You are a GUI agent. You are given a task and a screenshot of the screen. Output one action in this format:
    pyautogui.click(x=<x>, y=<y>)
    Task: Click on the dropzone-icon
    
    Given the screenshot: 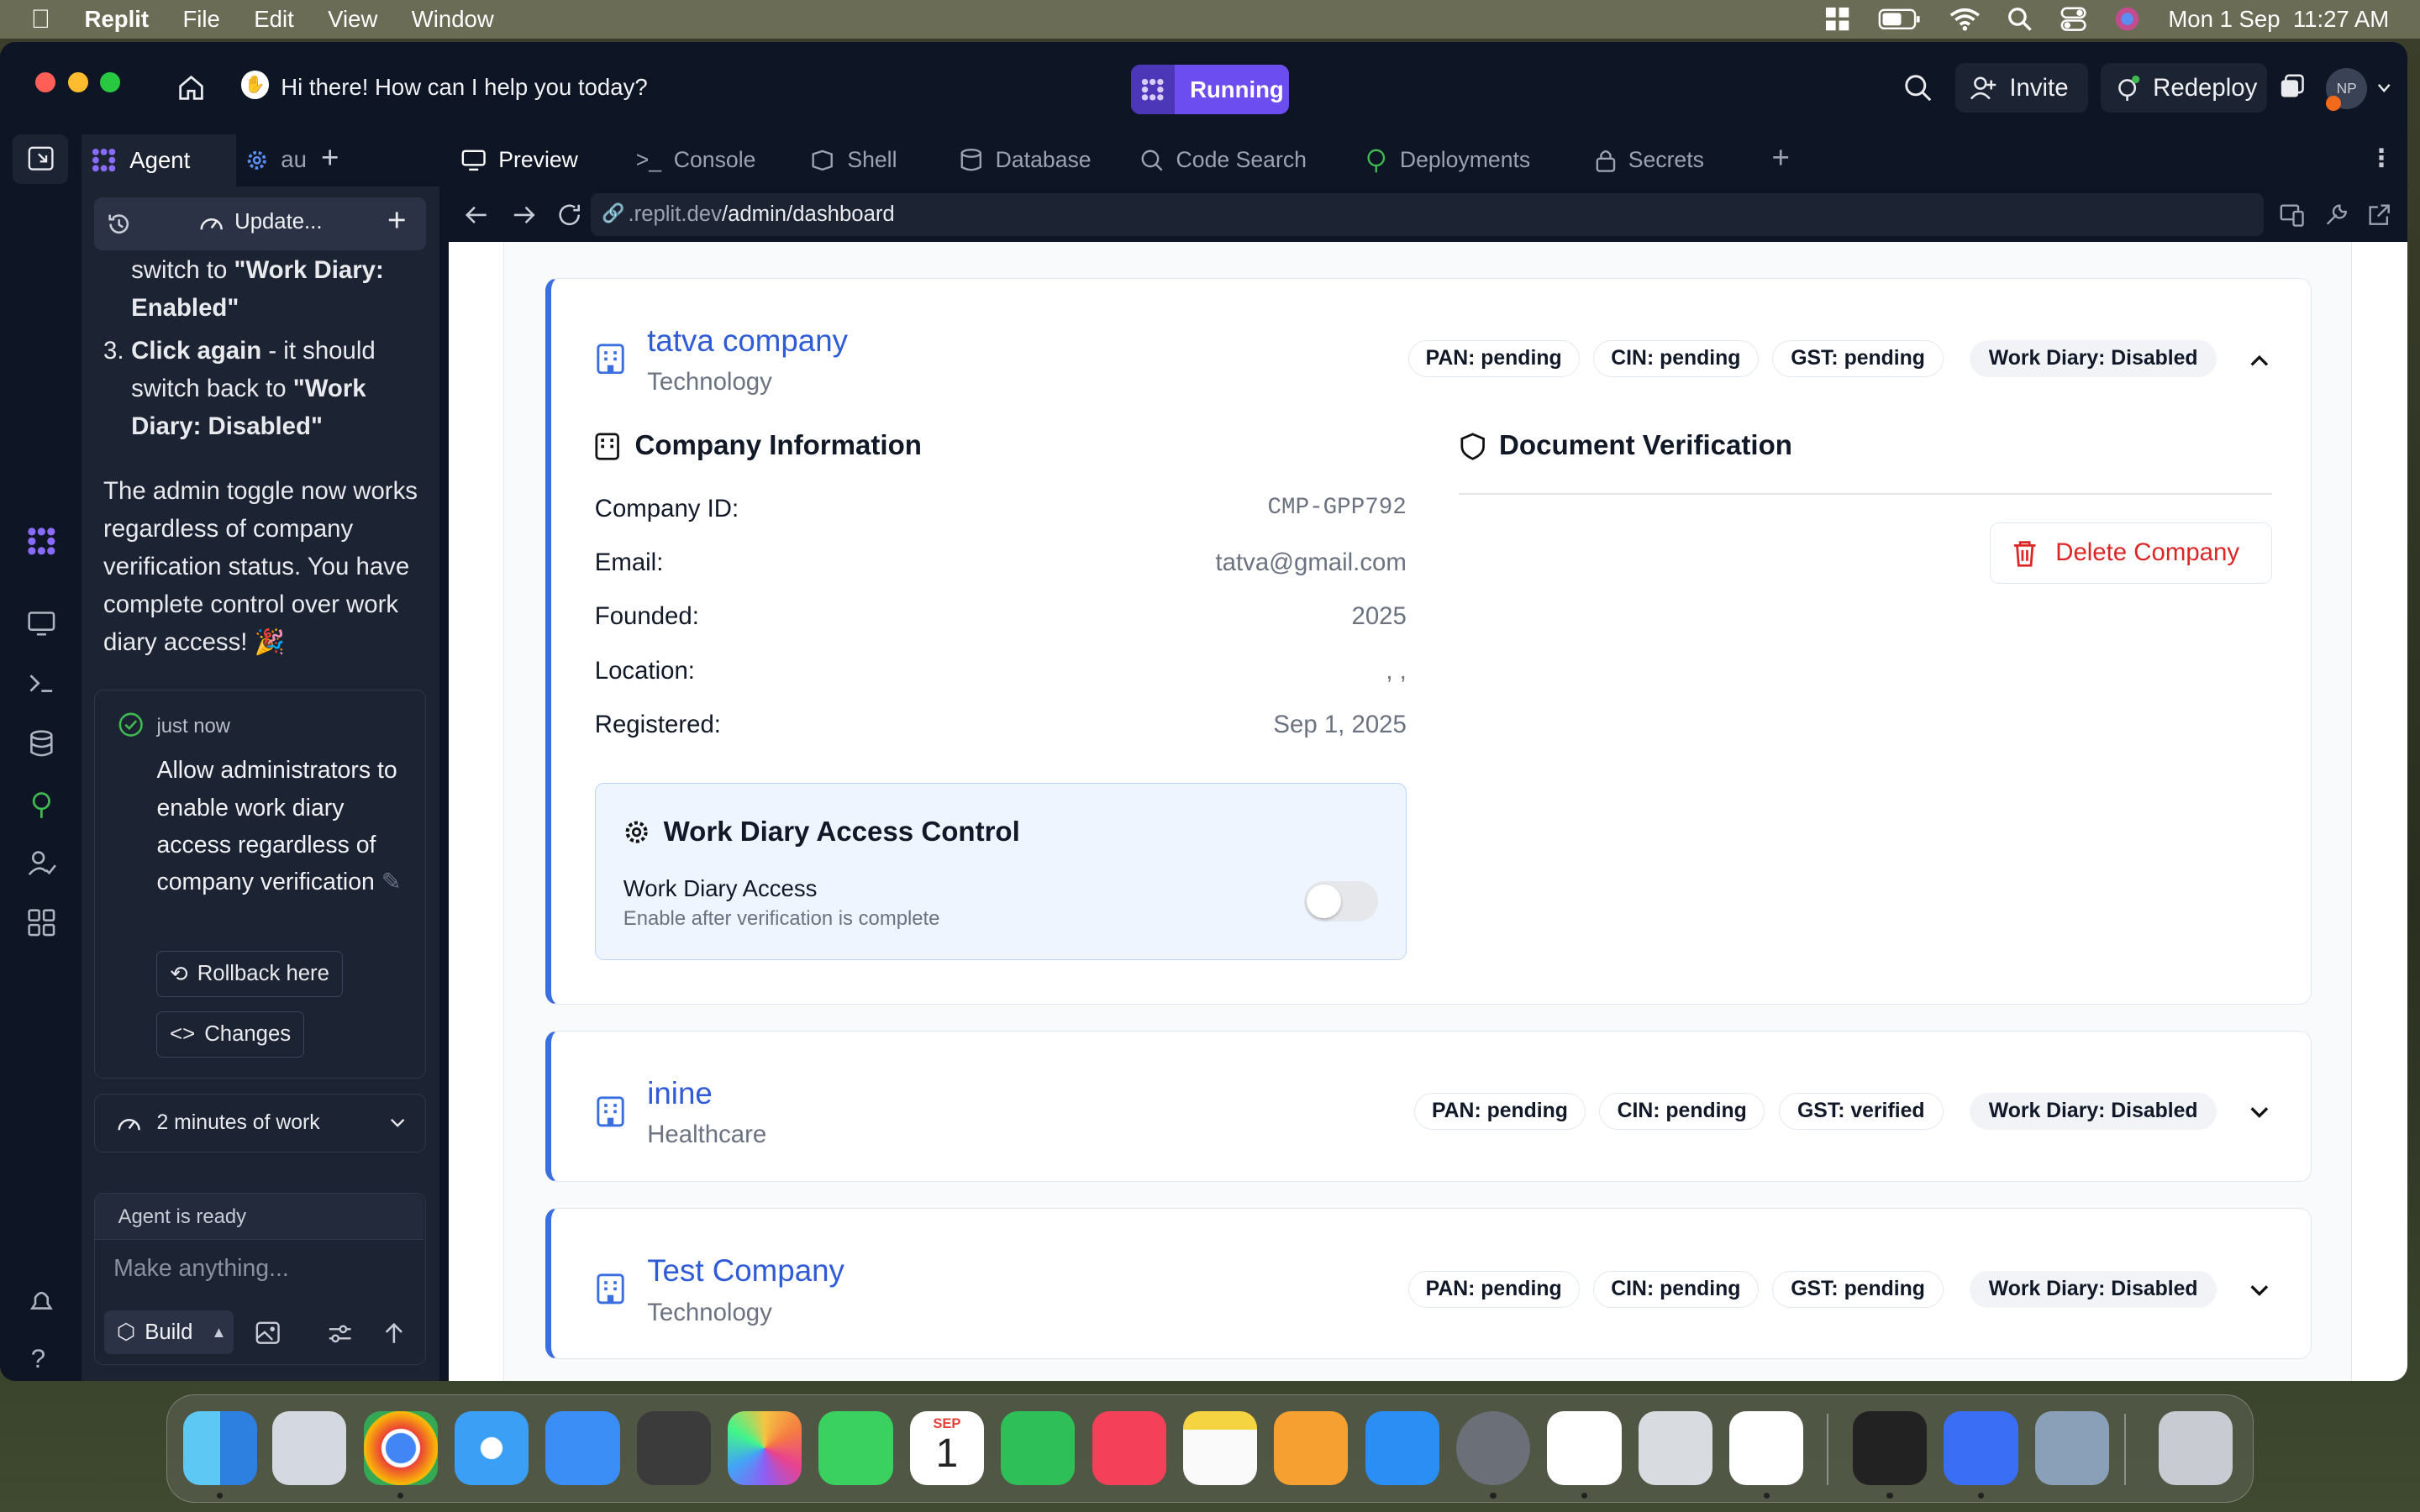 What is the action you would take?
    pyautogui.click(x=1981, y=1447)
    